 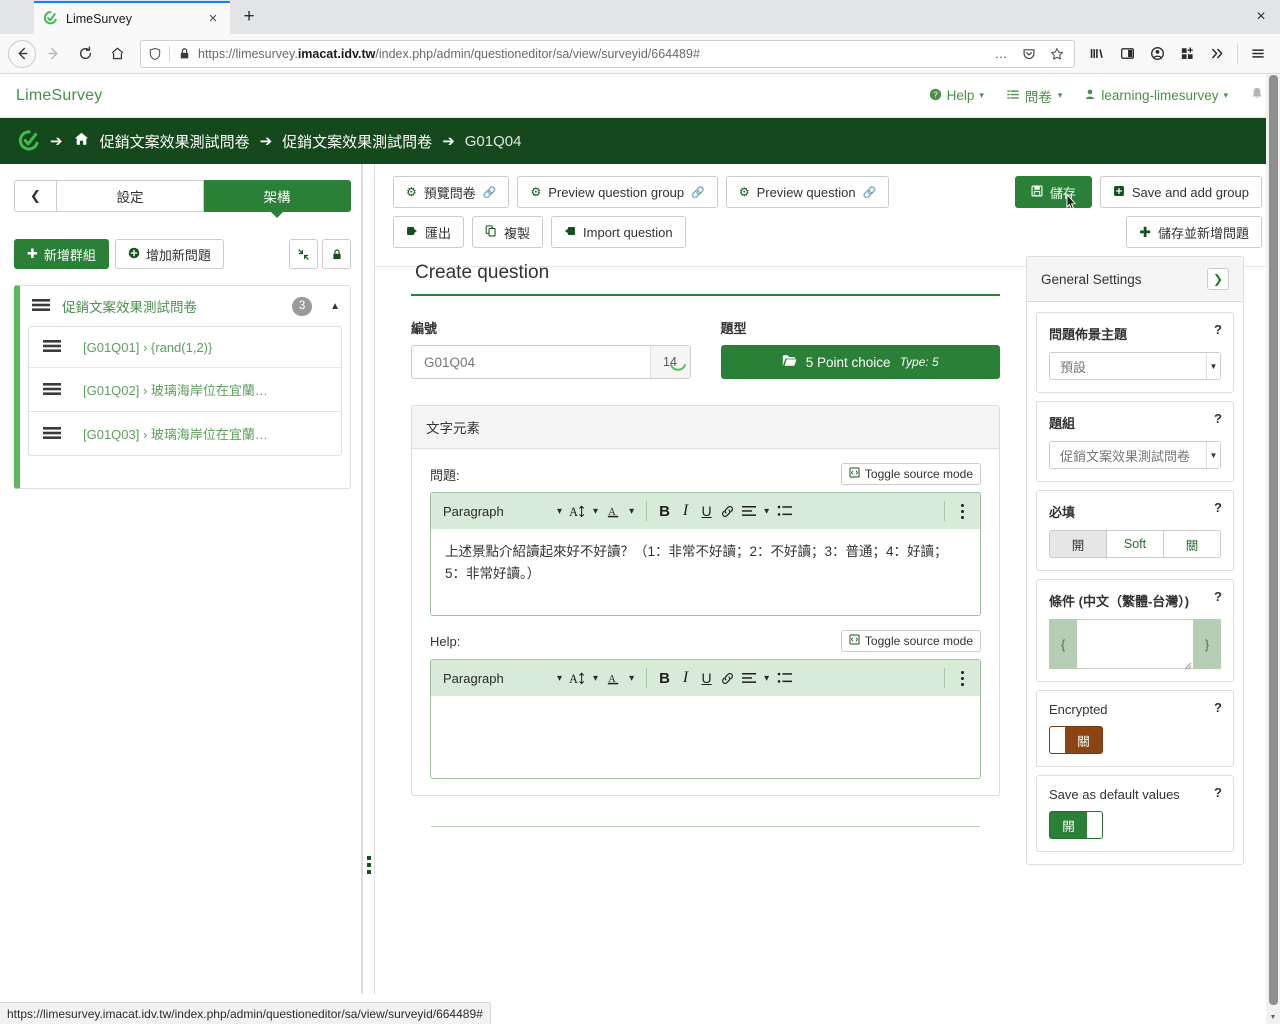 I want to click on question-group-header: 促銷文案效果測試問卷 3 ▲, so click(x=185, y=306).